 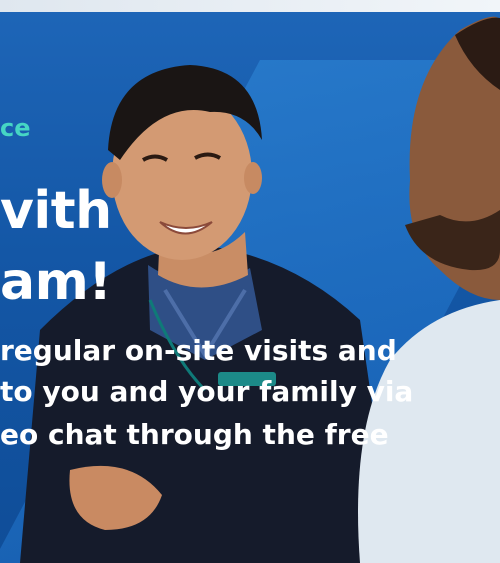 What do you see at coordinates (56, 282) in the screenshot?
I see `headline-line-2: am!` at bounding box center [56, 282].